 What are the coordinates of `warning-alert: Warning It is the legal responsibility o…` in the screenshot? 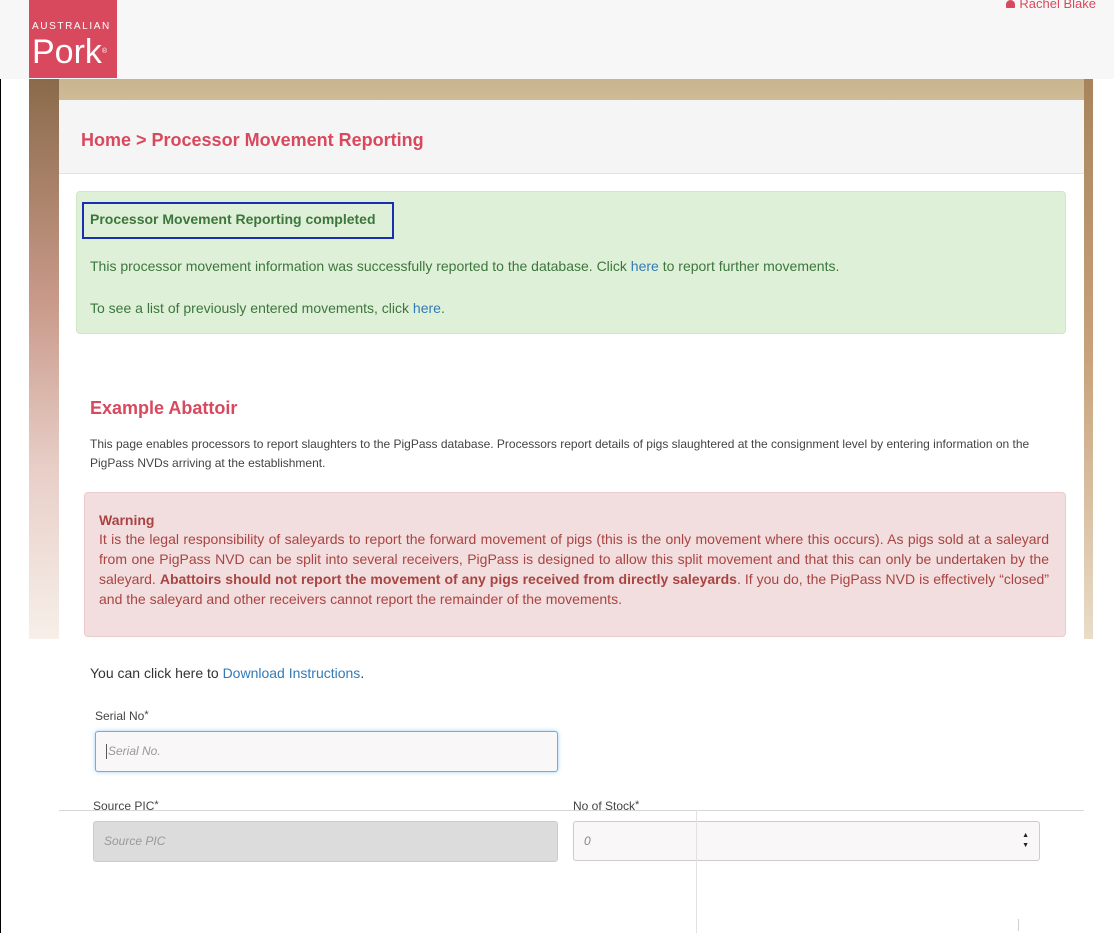 It's located at (575, 564).